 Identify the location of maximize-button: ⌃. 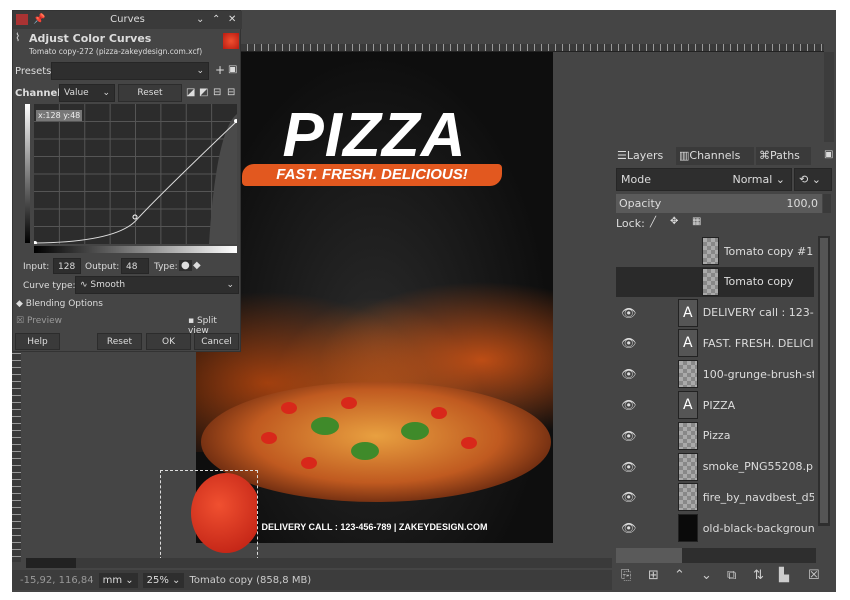
(216, 20).